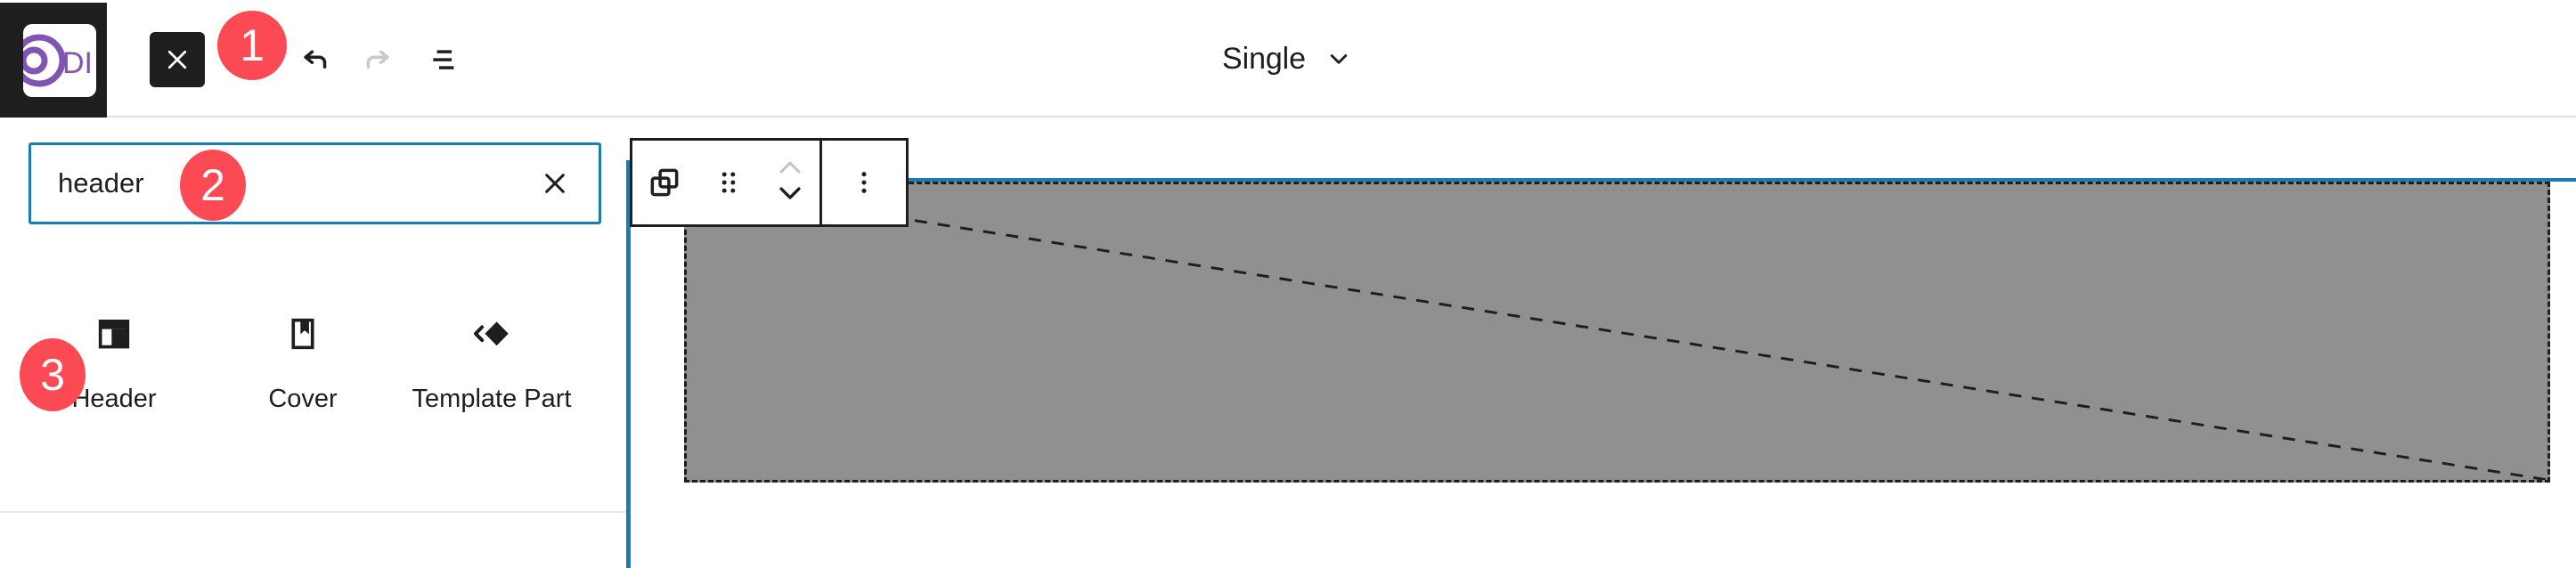 The width and height of the screenshot is (2576, 568). What do you see at coordinates (302, 334) in the screenshot?
I see `cover-bookmark-icon` at bounding box center [302, 334].